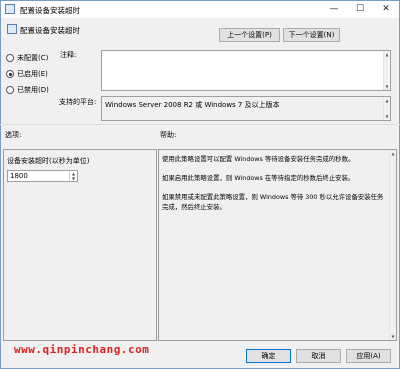 This screenshot has width=400, height=369. What do you see at coordinates (386, 108) in the screenshot?
I see `supported-scrollbar: ▲ ▼` at bounding box center [386, 108].